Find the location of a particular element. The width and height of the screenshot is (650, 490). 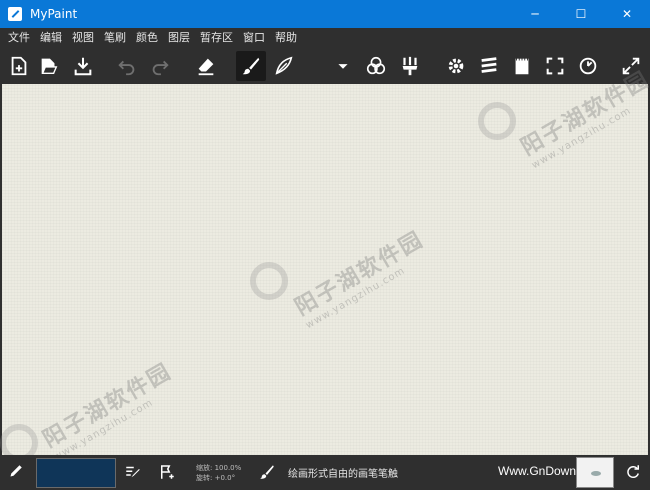

canvas-preview-thumbnail is located at coordinates (595, 472).